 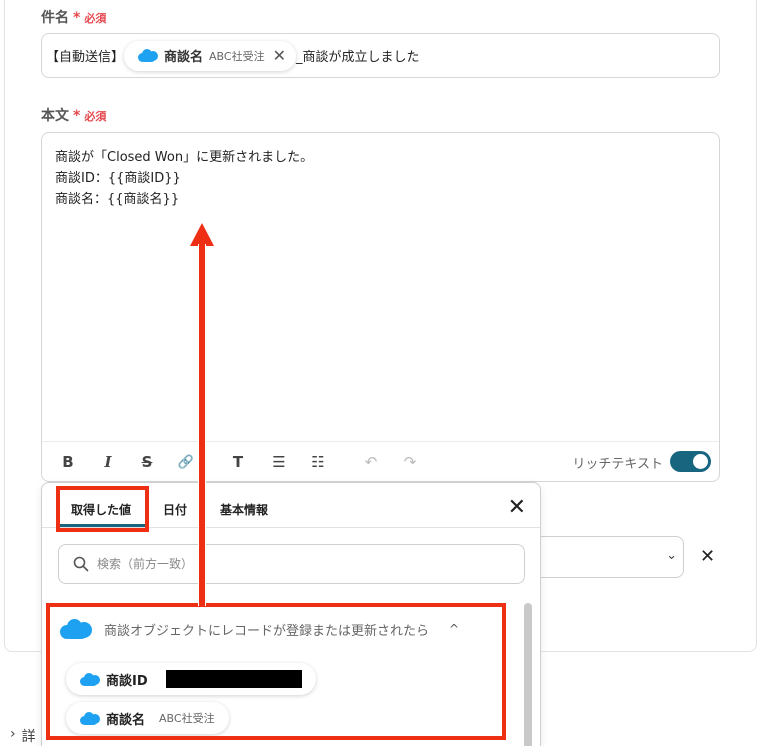 I want to click on highlight-box-tab, so click(x=102, y=509).